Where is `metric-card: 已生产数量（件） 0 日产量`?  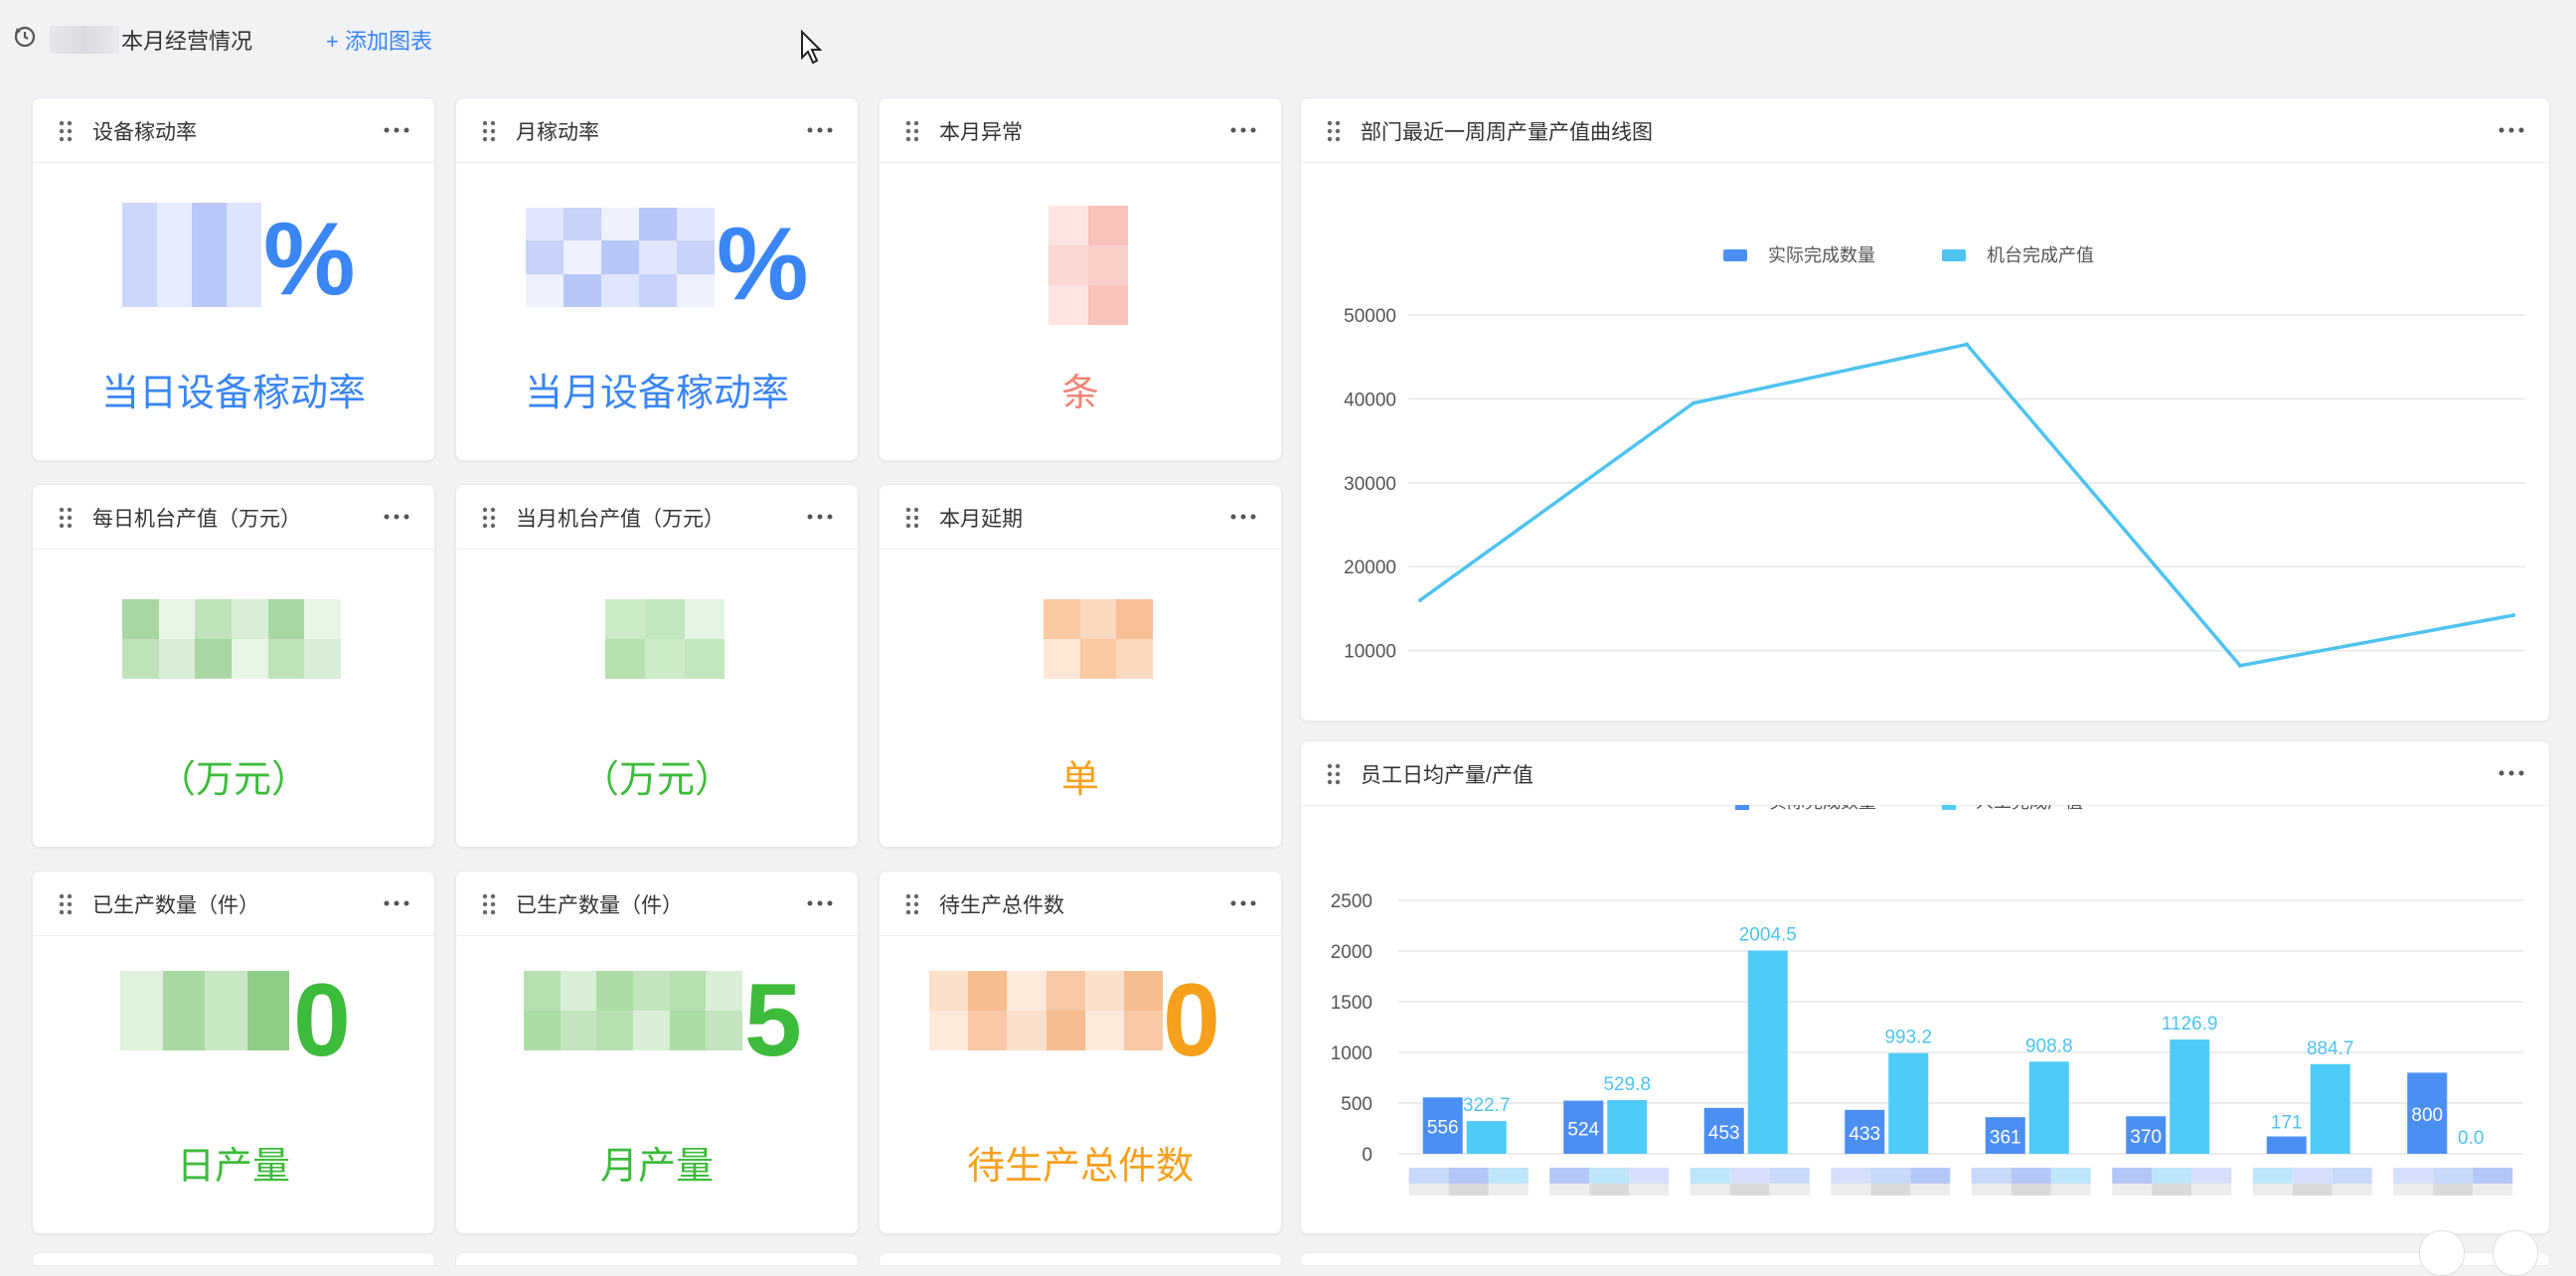
metric-card: 已生产数量（件） 0 日产量 is located at coordinates (233, 1052).